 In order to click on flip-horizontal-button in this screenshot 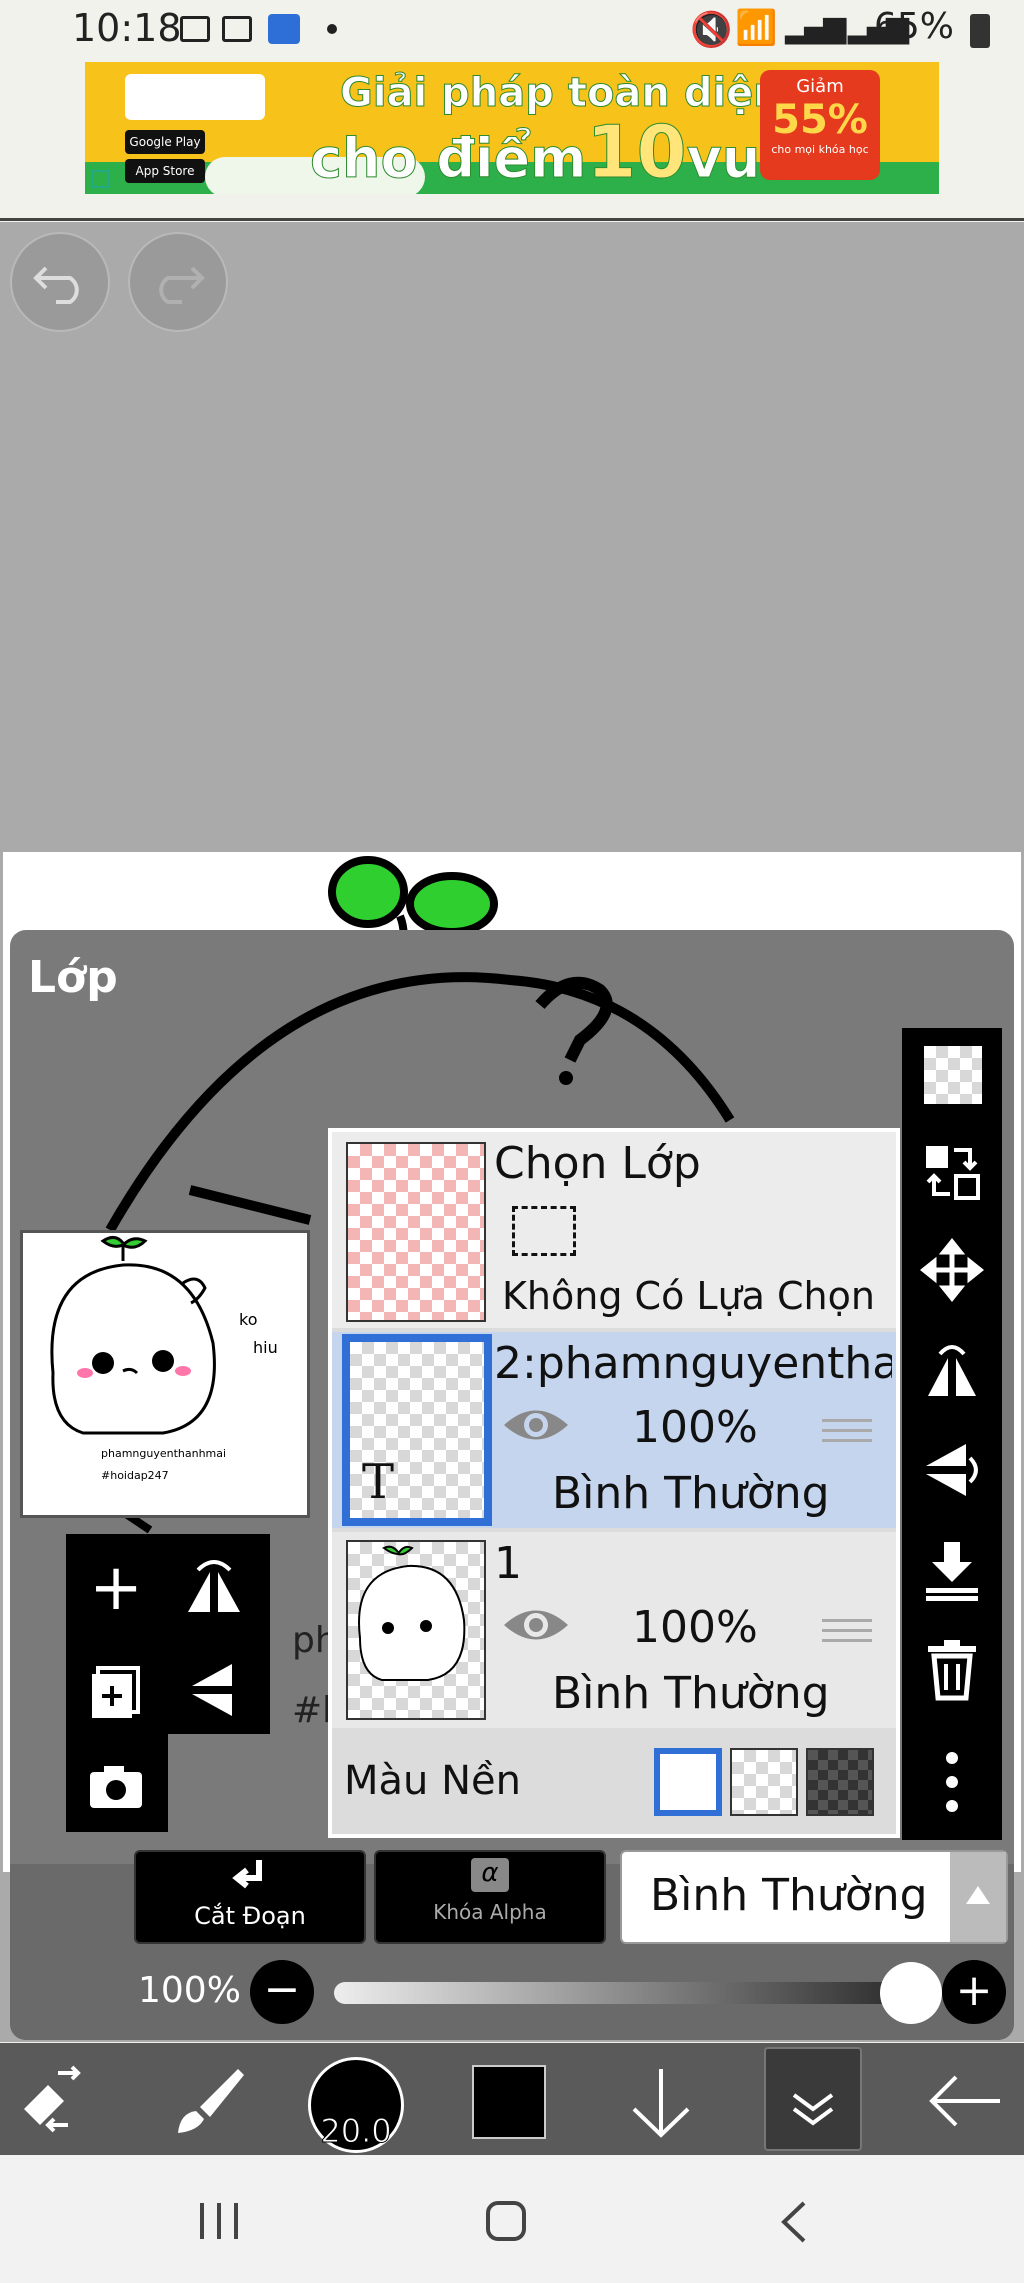, I will do `click(214, 1590)`.